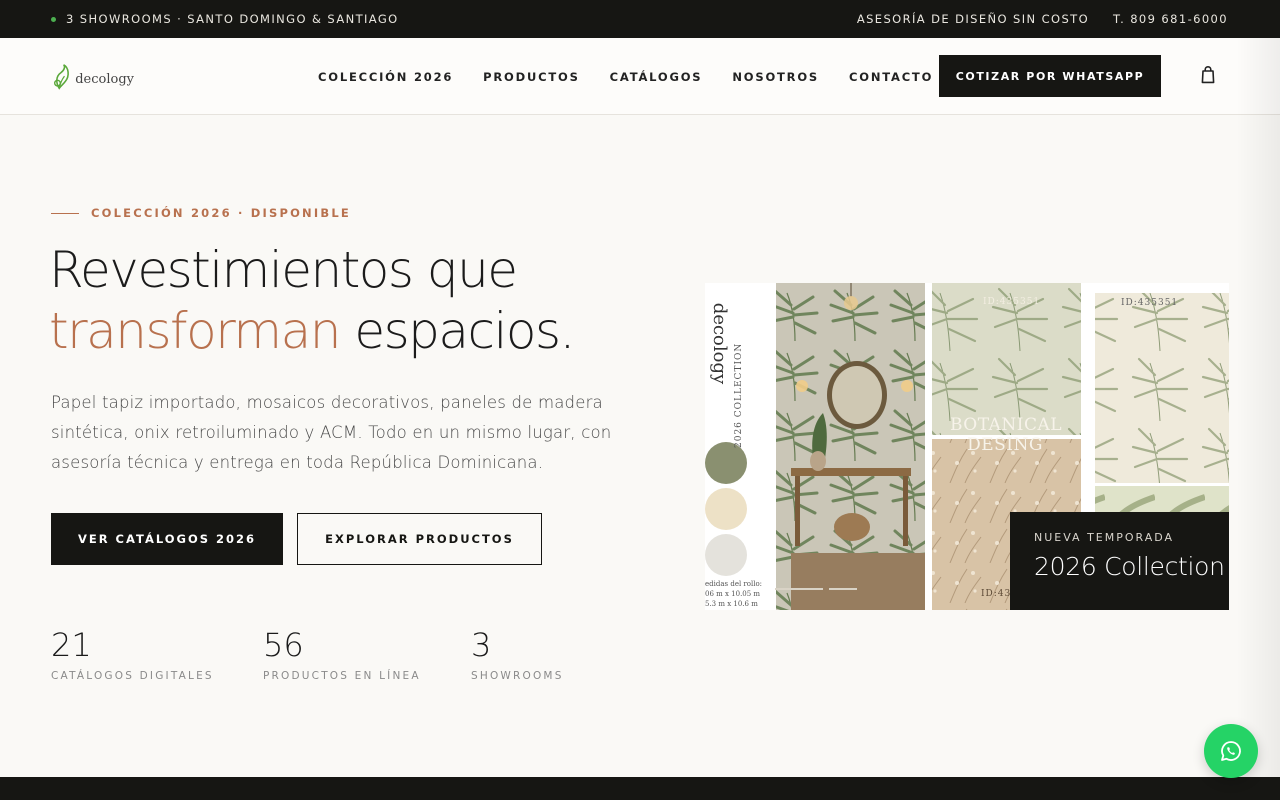 This screenshot has height=800, width=1280. Describe the element at coordinates (517, 676) in the screenshot. I see `stat-label: SHOWROOMS` at that location.